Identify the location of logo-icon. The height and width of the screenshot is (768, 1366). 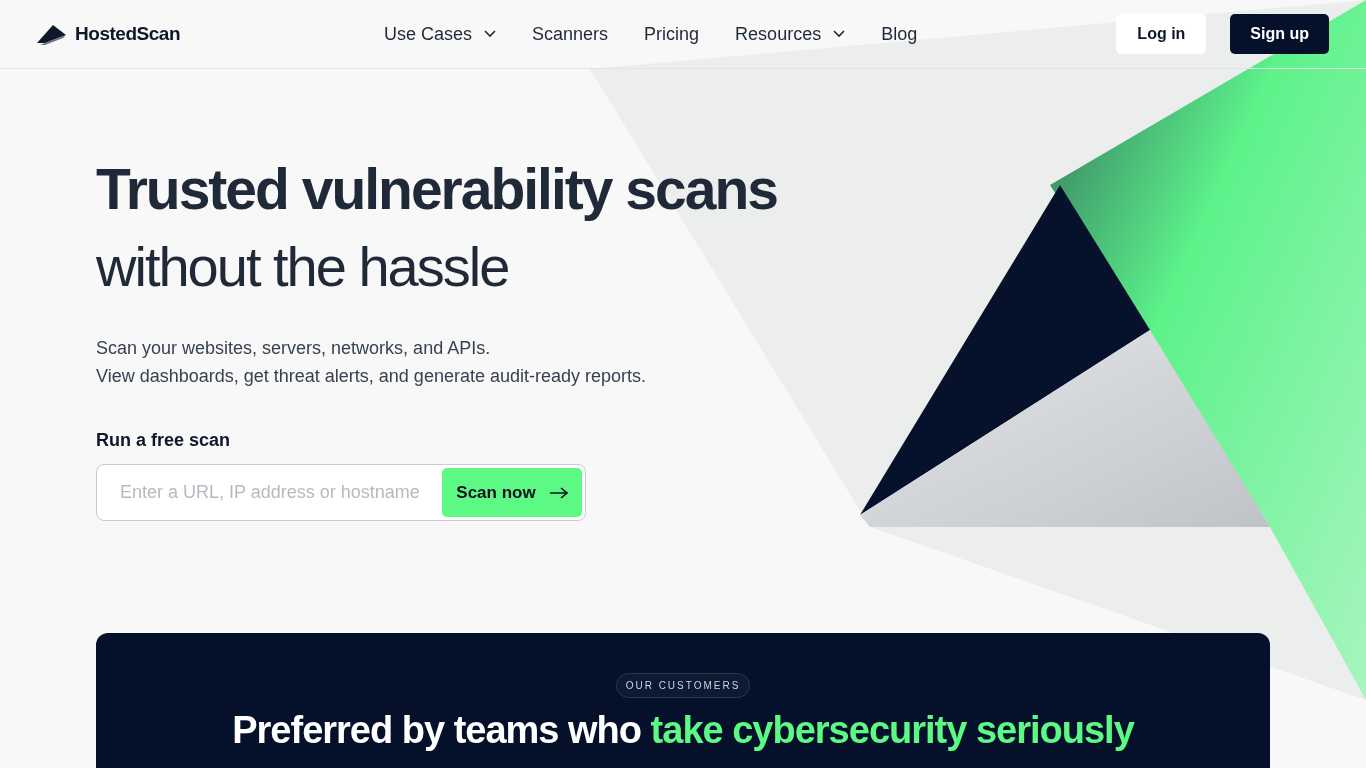
(51, 34).